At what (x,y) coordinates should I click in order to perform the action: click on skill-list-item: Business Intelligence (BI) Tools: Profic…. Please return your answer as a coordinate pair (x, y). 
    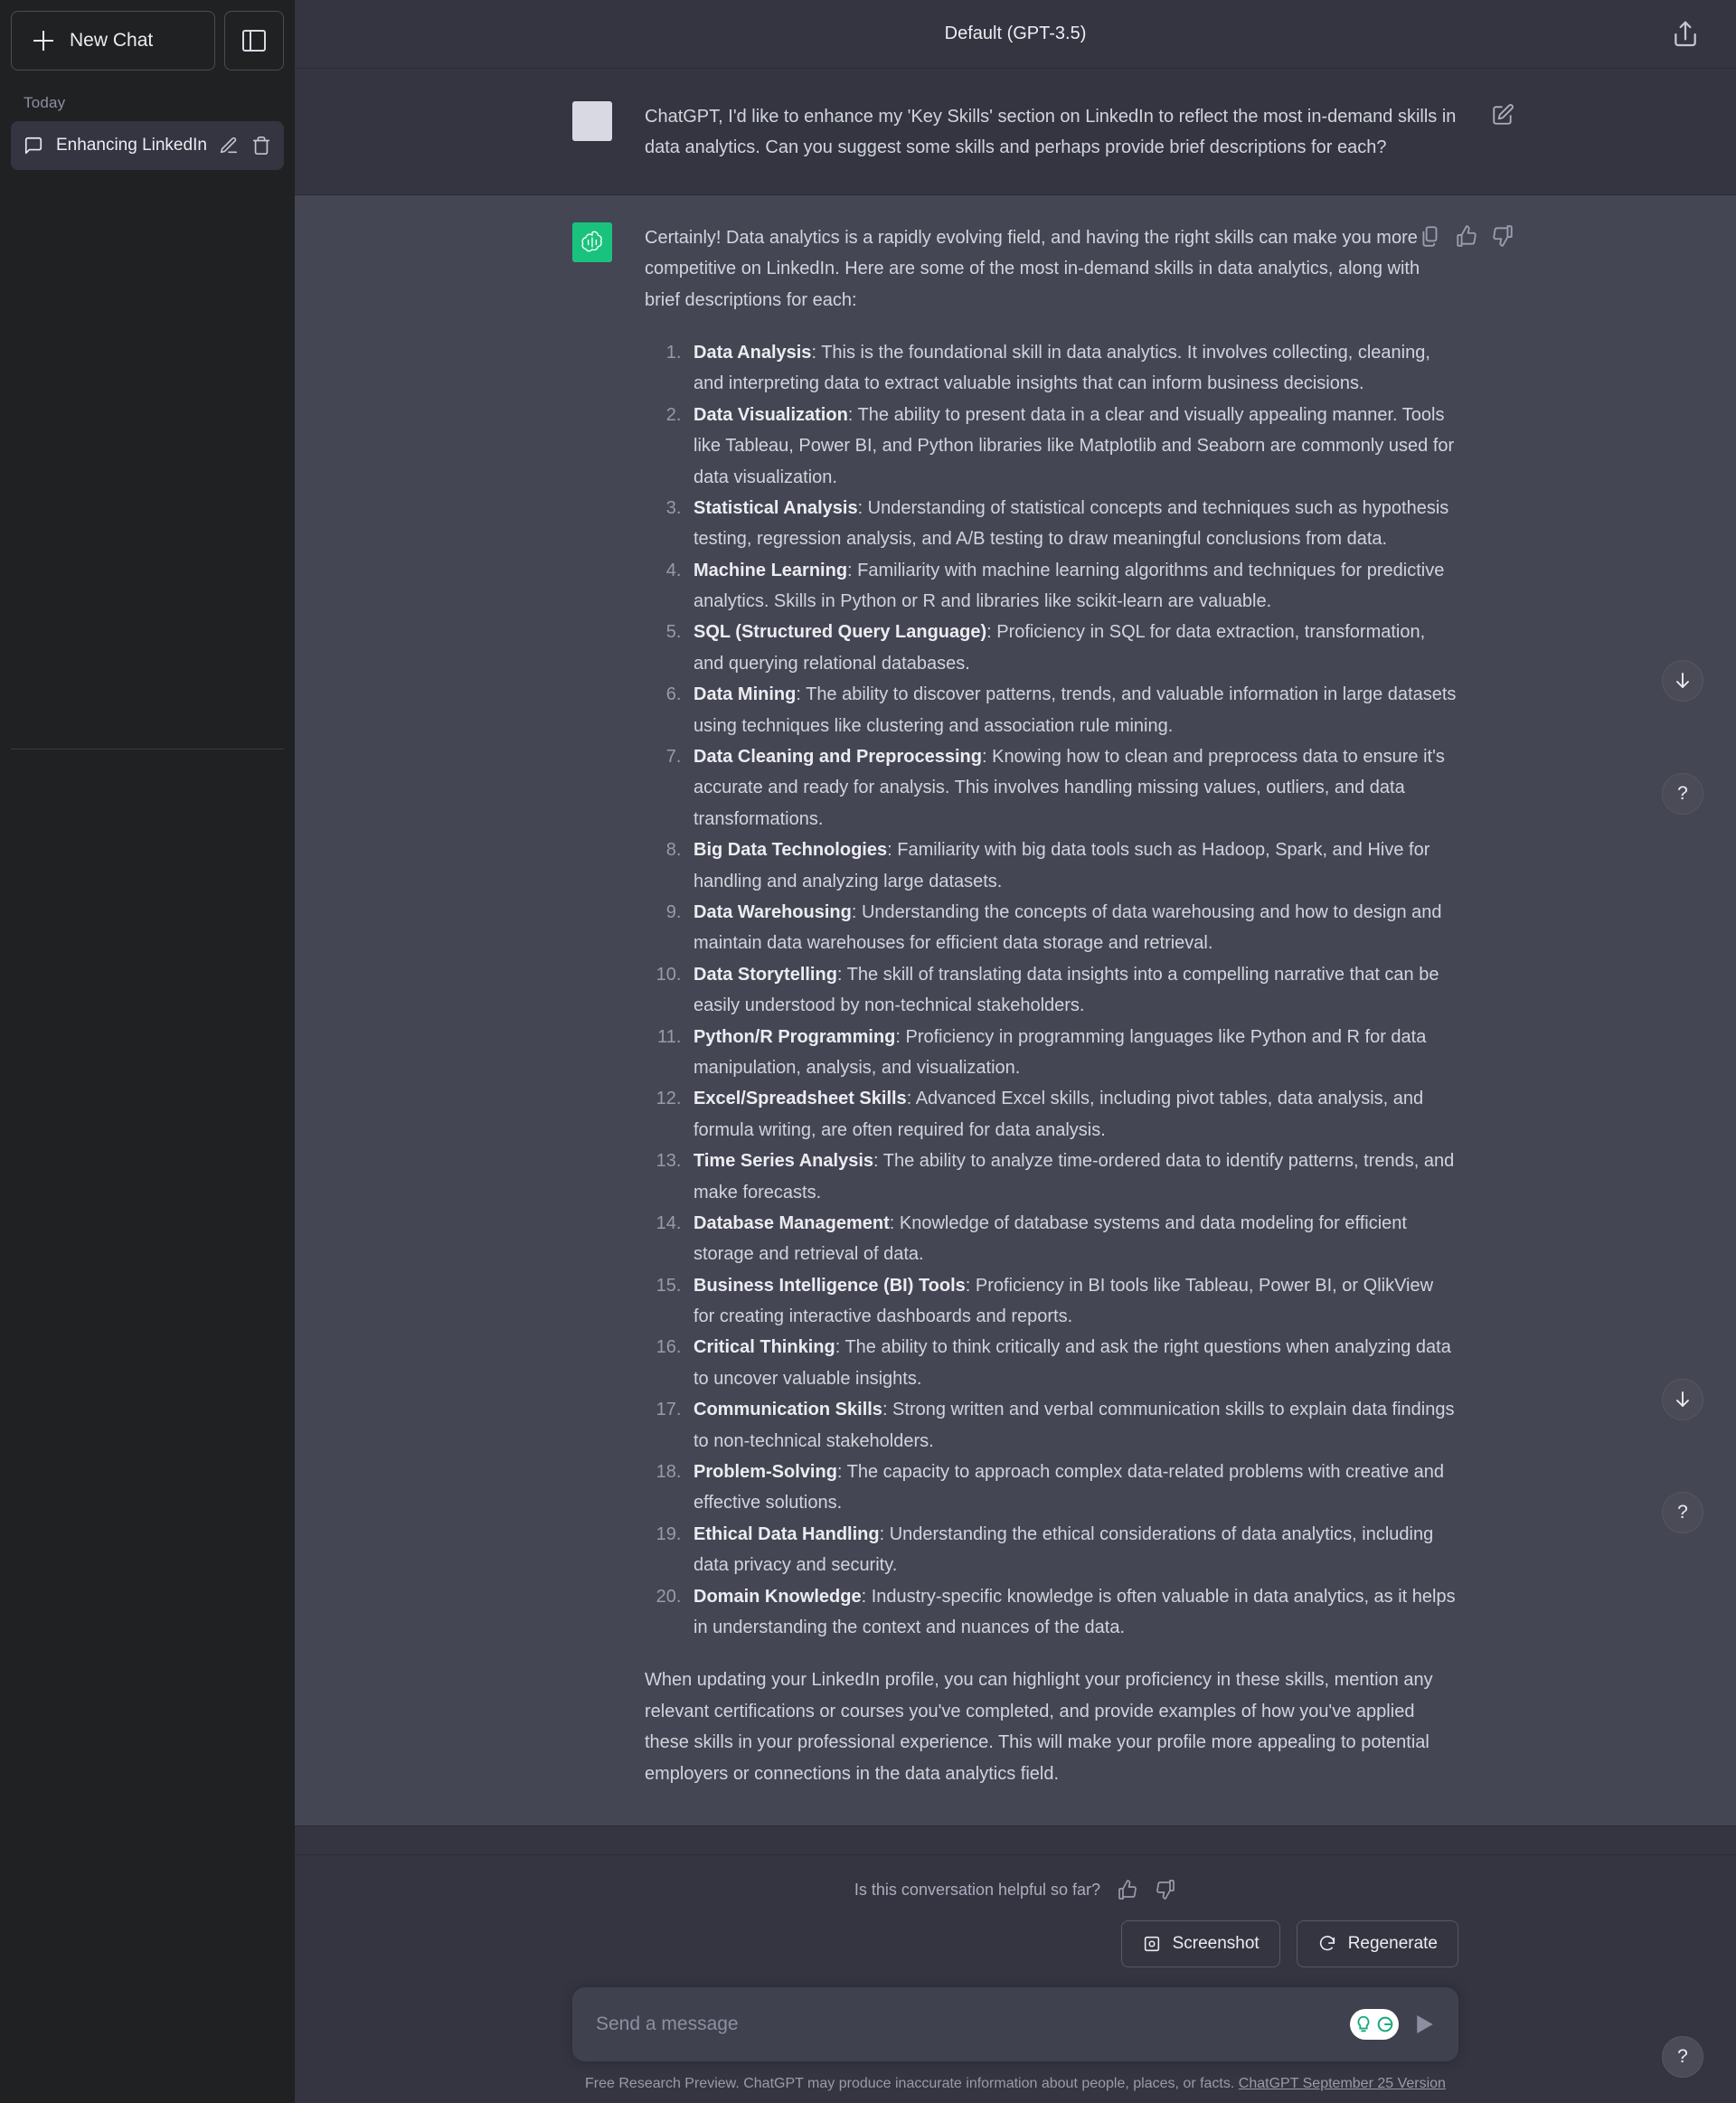
    Looking at the image, I should click on (1072, 1301).